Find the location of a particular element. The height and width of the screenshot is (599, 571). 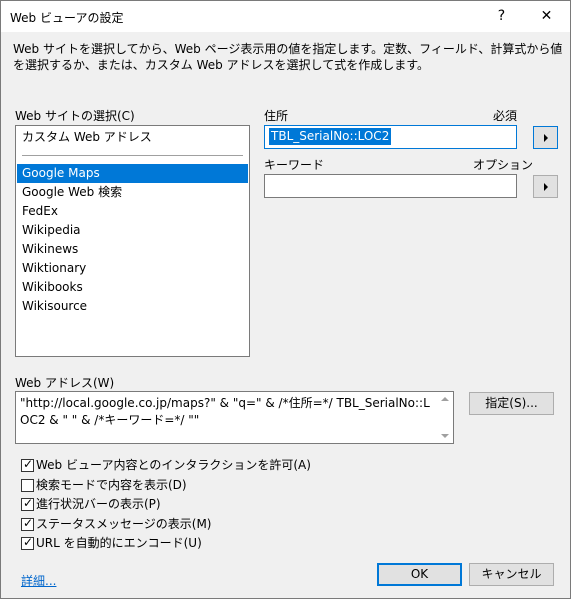

address-field: TBL_SerialNo::LOC2 is located at coordinates (390, 137).